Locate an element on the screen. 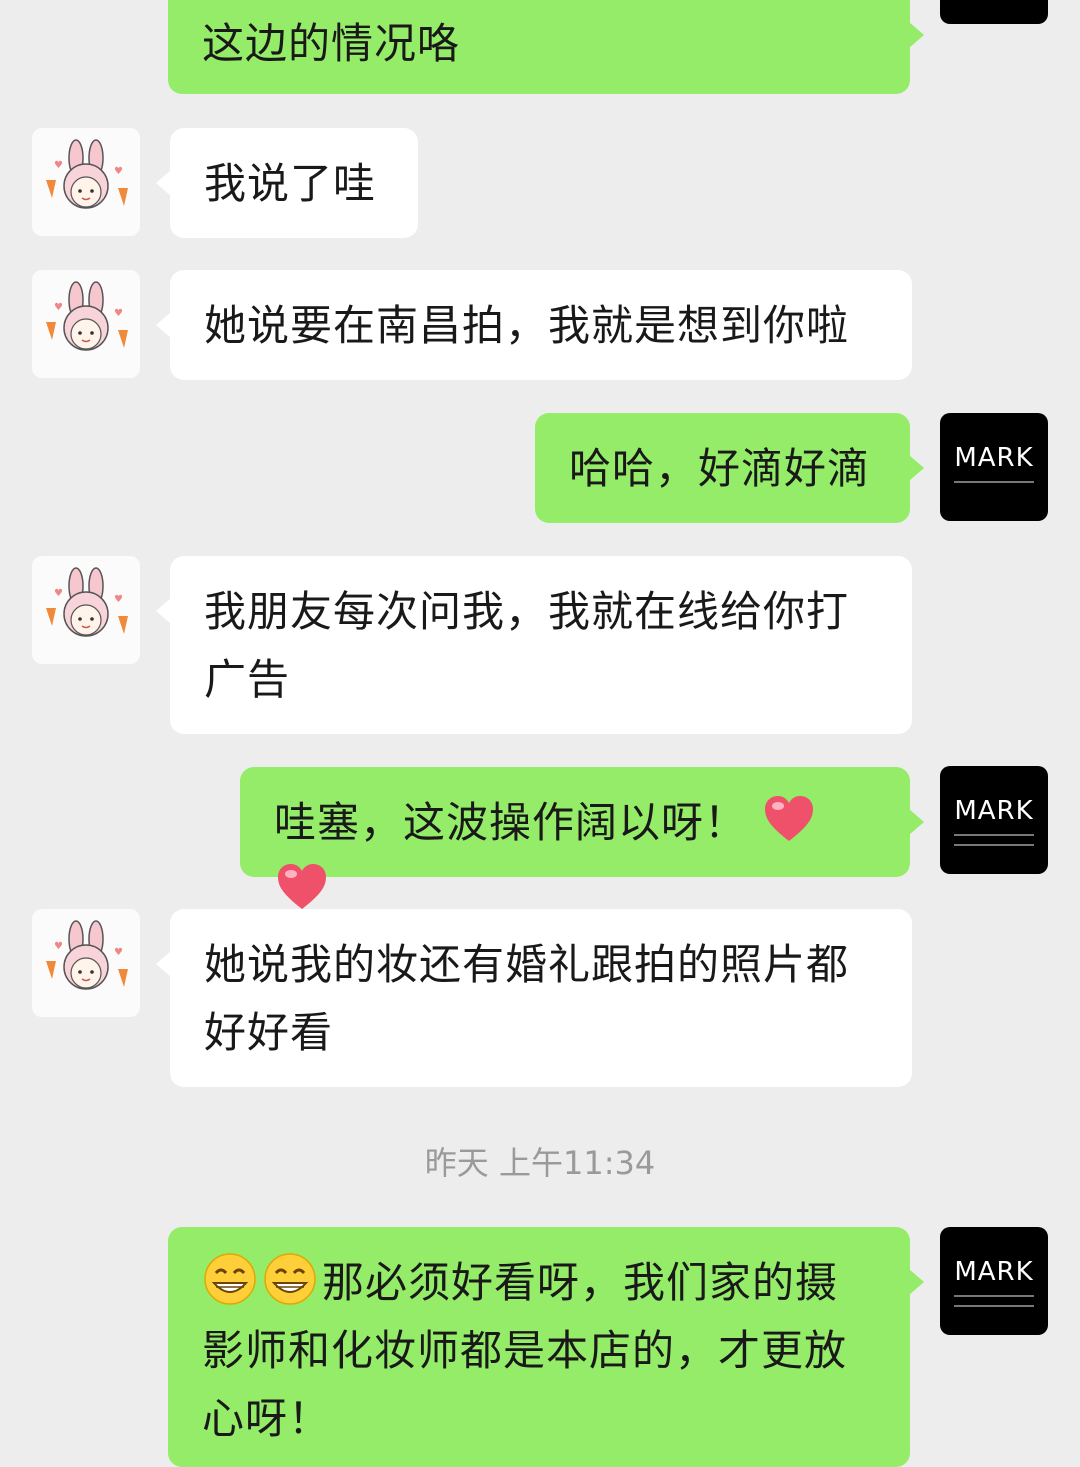 The image size is (1080, 1467). message-text: 这边的情况咯 is located at coordinates (331, 43).